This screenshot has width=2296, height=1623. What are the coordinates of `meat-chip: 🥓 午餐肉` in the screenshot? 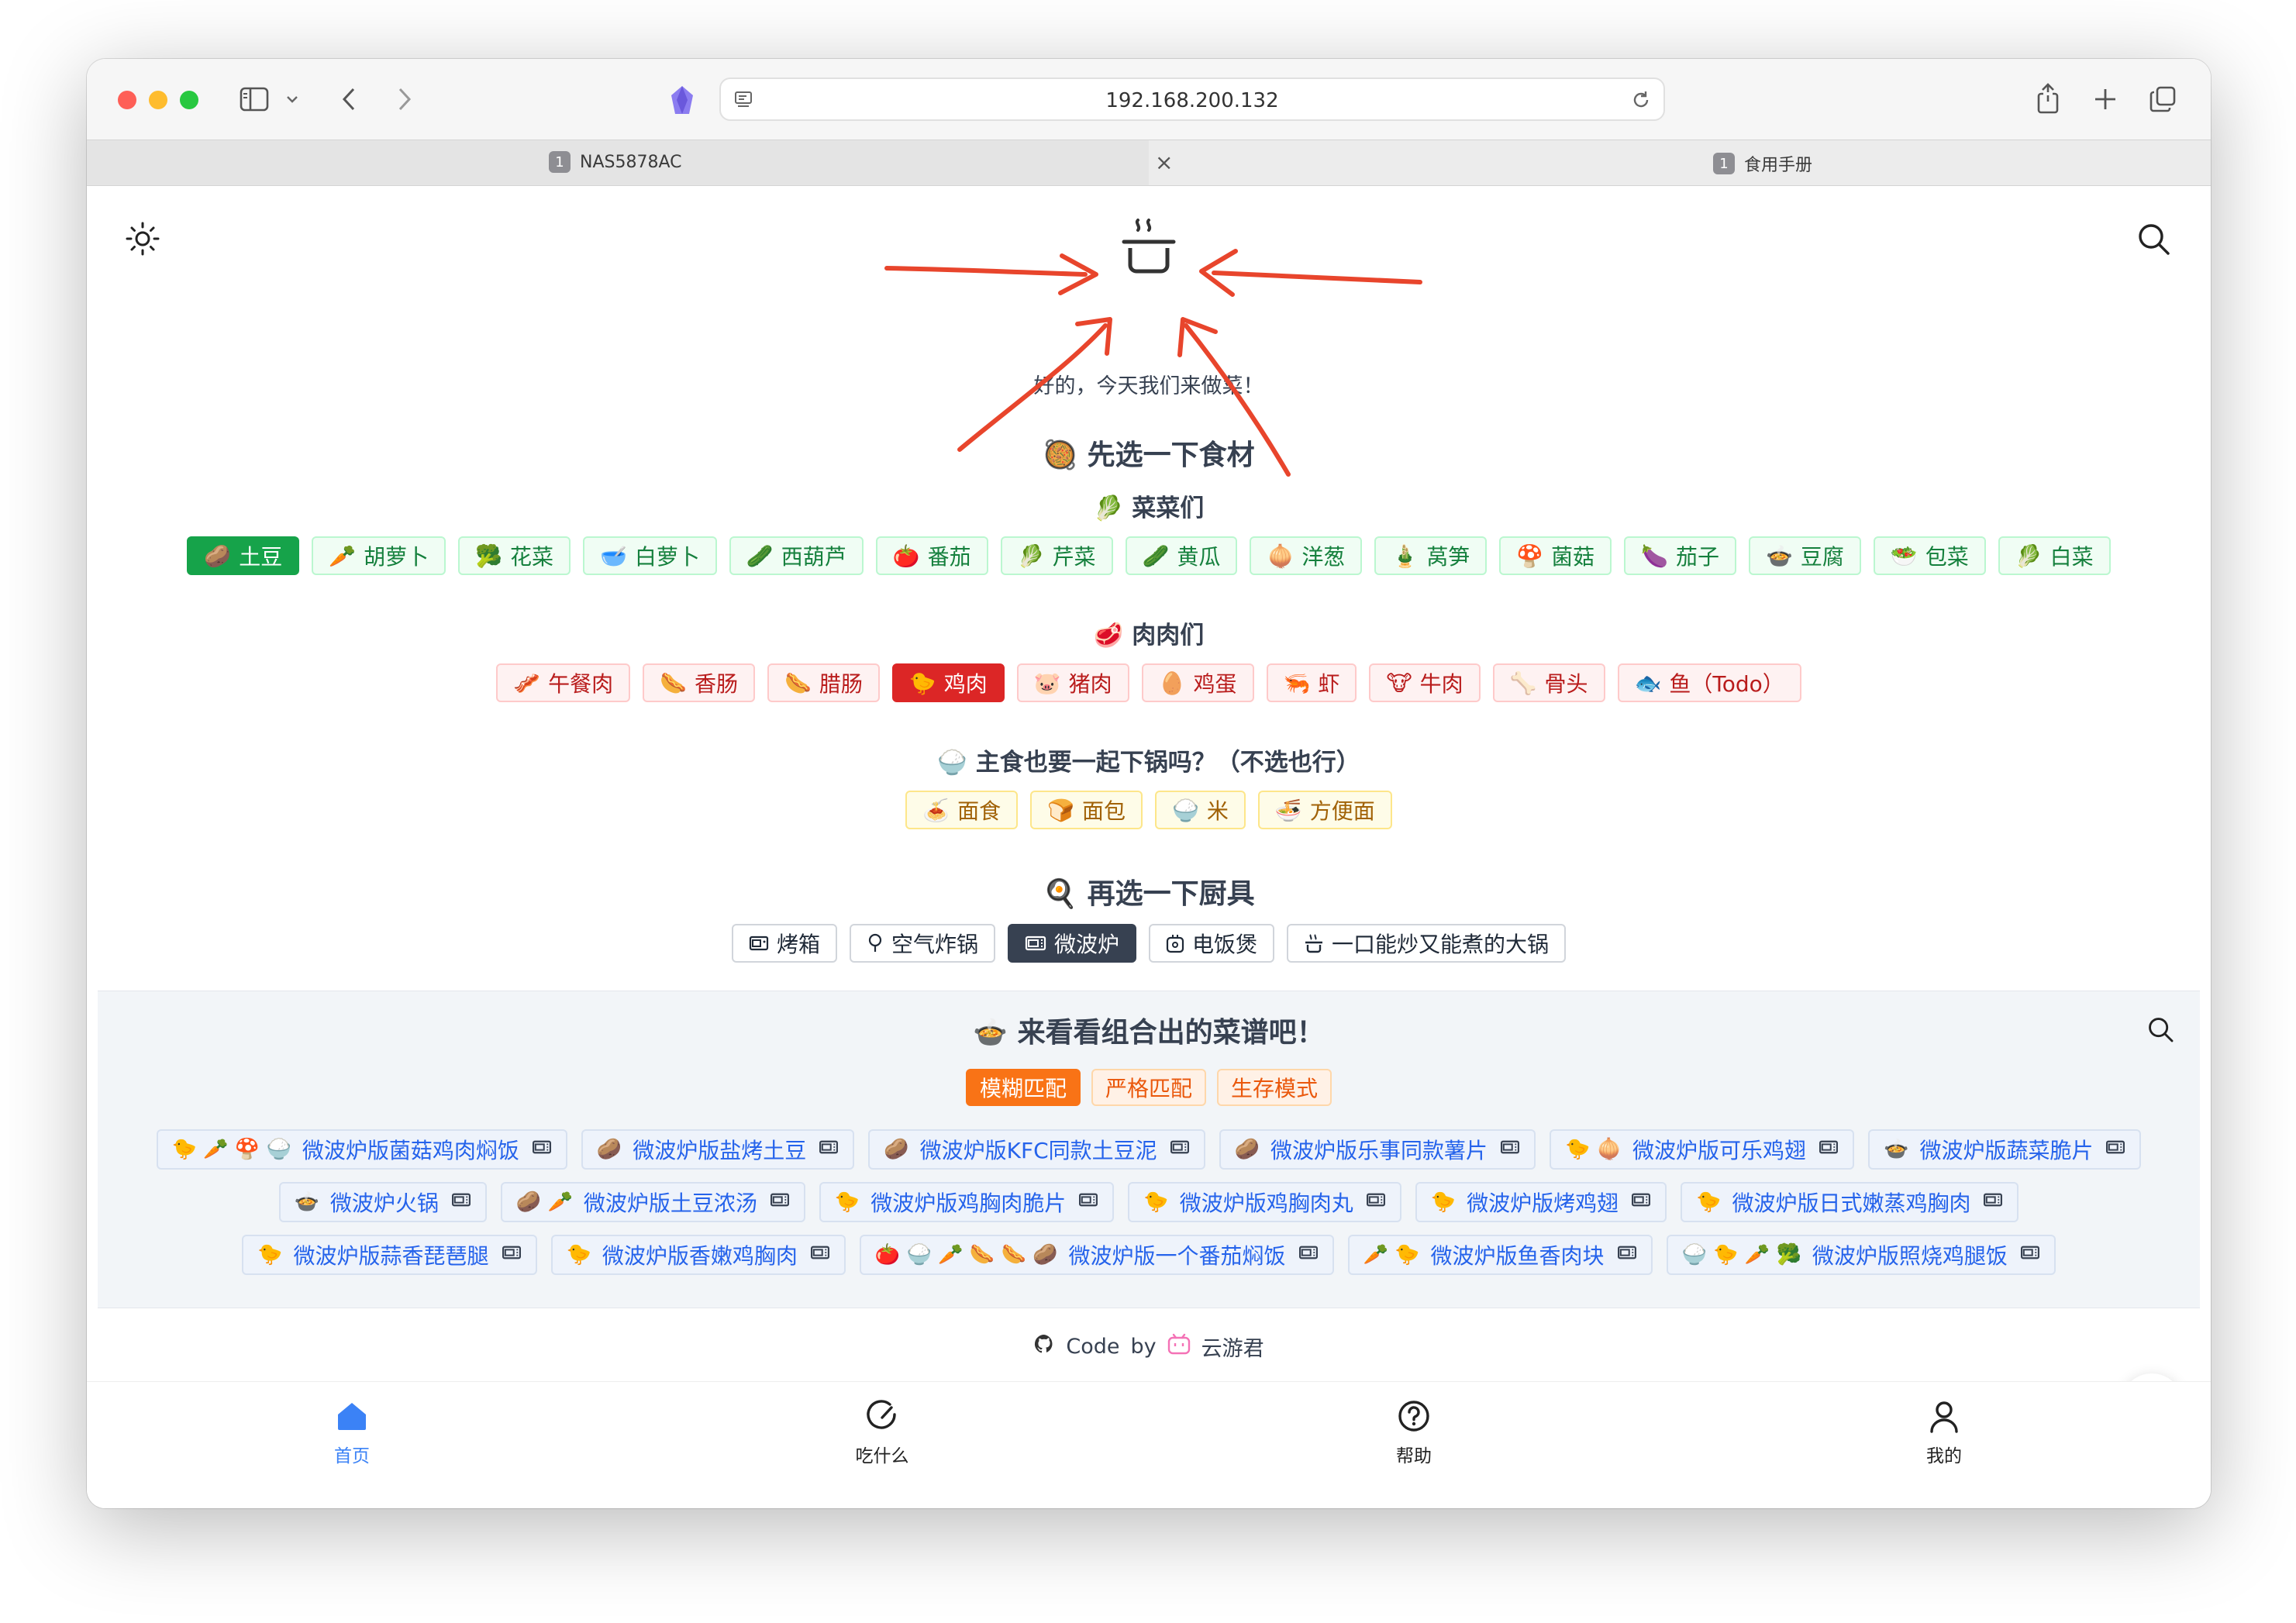 It's located at (563, 682).